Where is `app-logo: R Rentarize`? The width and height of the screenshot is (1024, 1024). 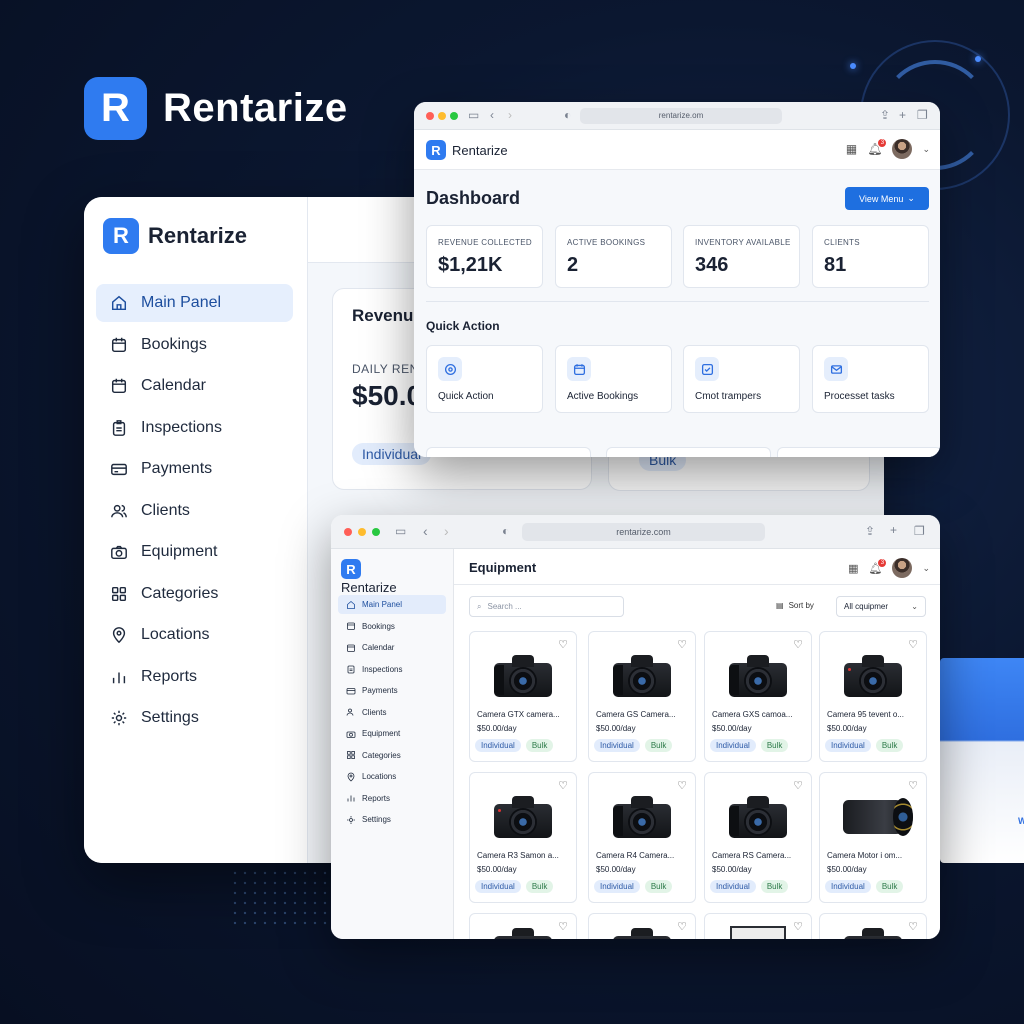 app-logo: R Rentarize is located at coordinates (467, 150).